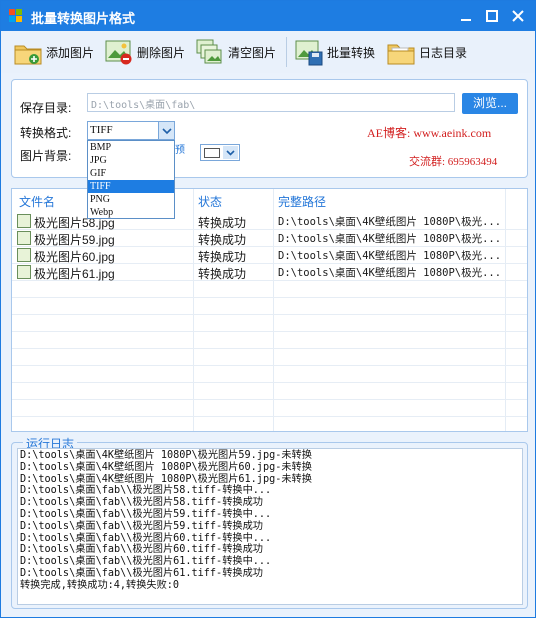 Image resolution: width=536 pixels, height=618 pixels. I want to click on log-dir-button: 日志目录, so click(426, 52).